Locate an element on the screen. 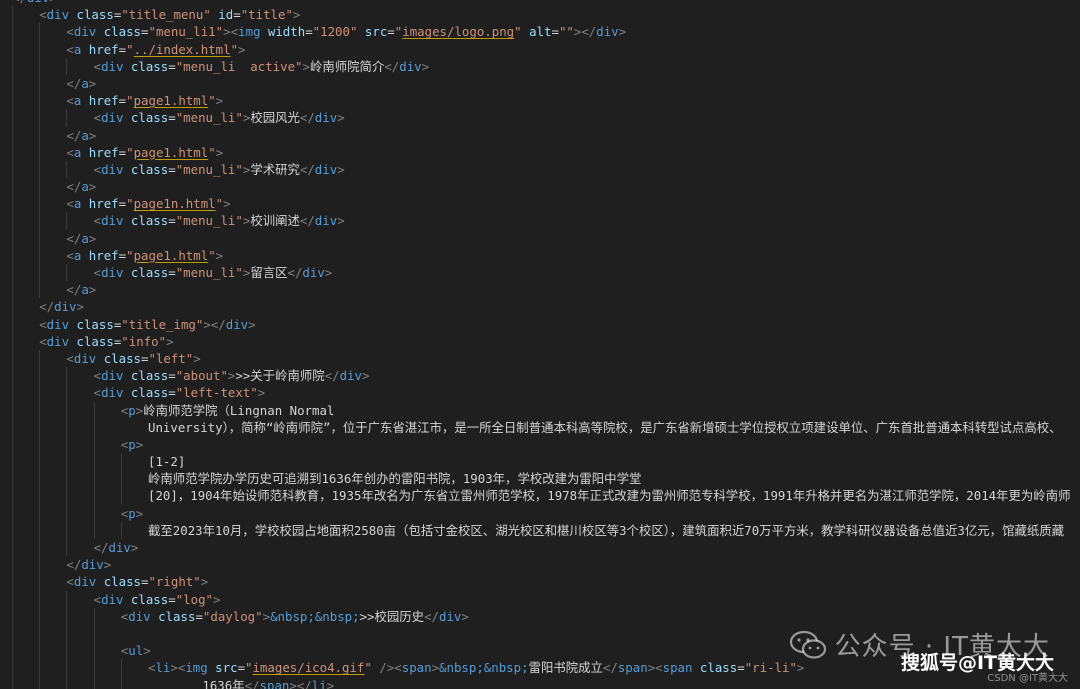 The image size is (1080, 689). code-line: <div class="menu_li">学术研究</div> is located at coordinates (540, 169).